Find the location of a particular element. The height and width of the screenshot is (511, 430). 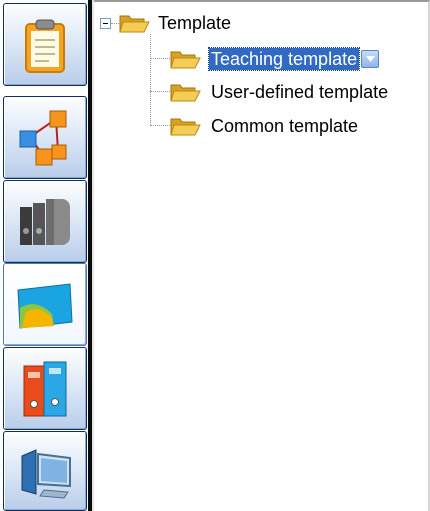

sidebar-button-binders is located at coordinates (45, 221).